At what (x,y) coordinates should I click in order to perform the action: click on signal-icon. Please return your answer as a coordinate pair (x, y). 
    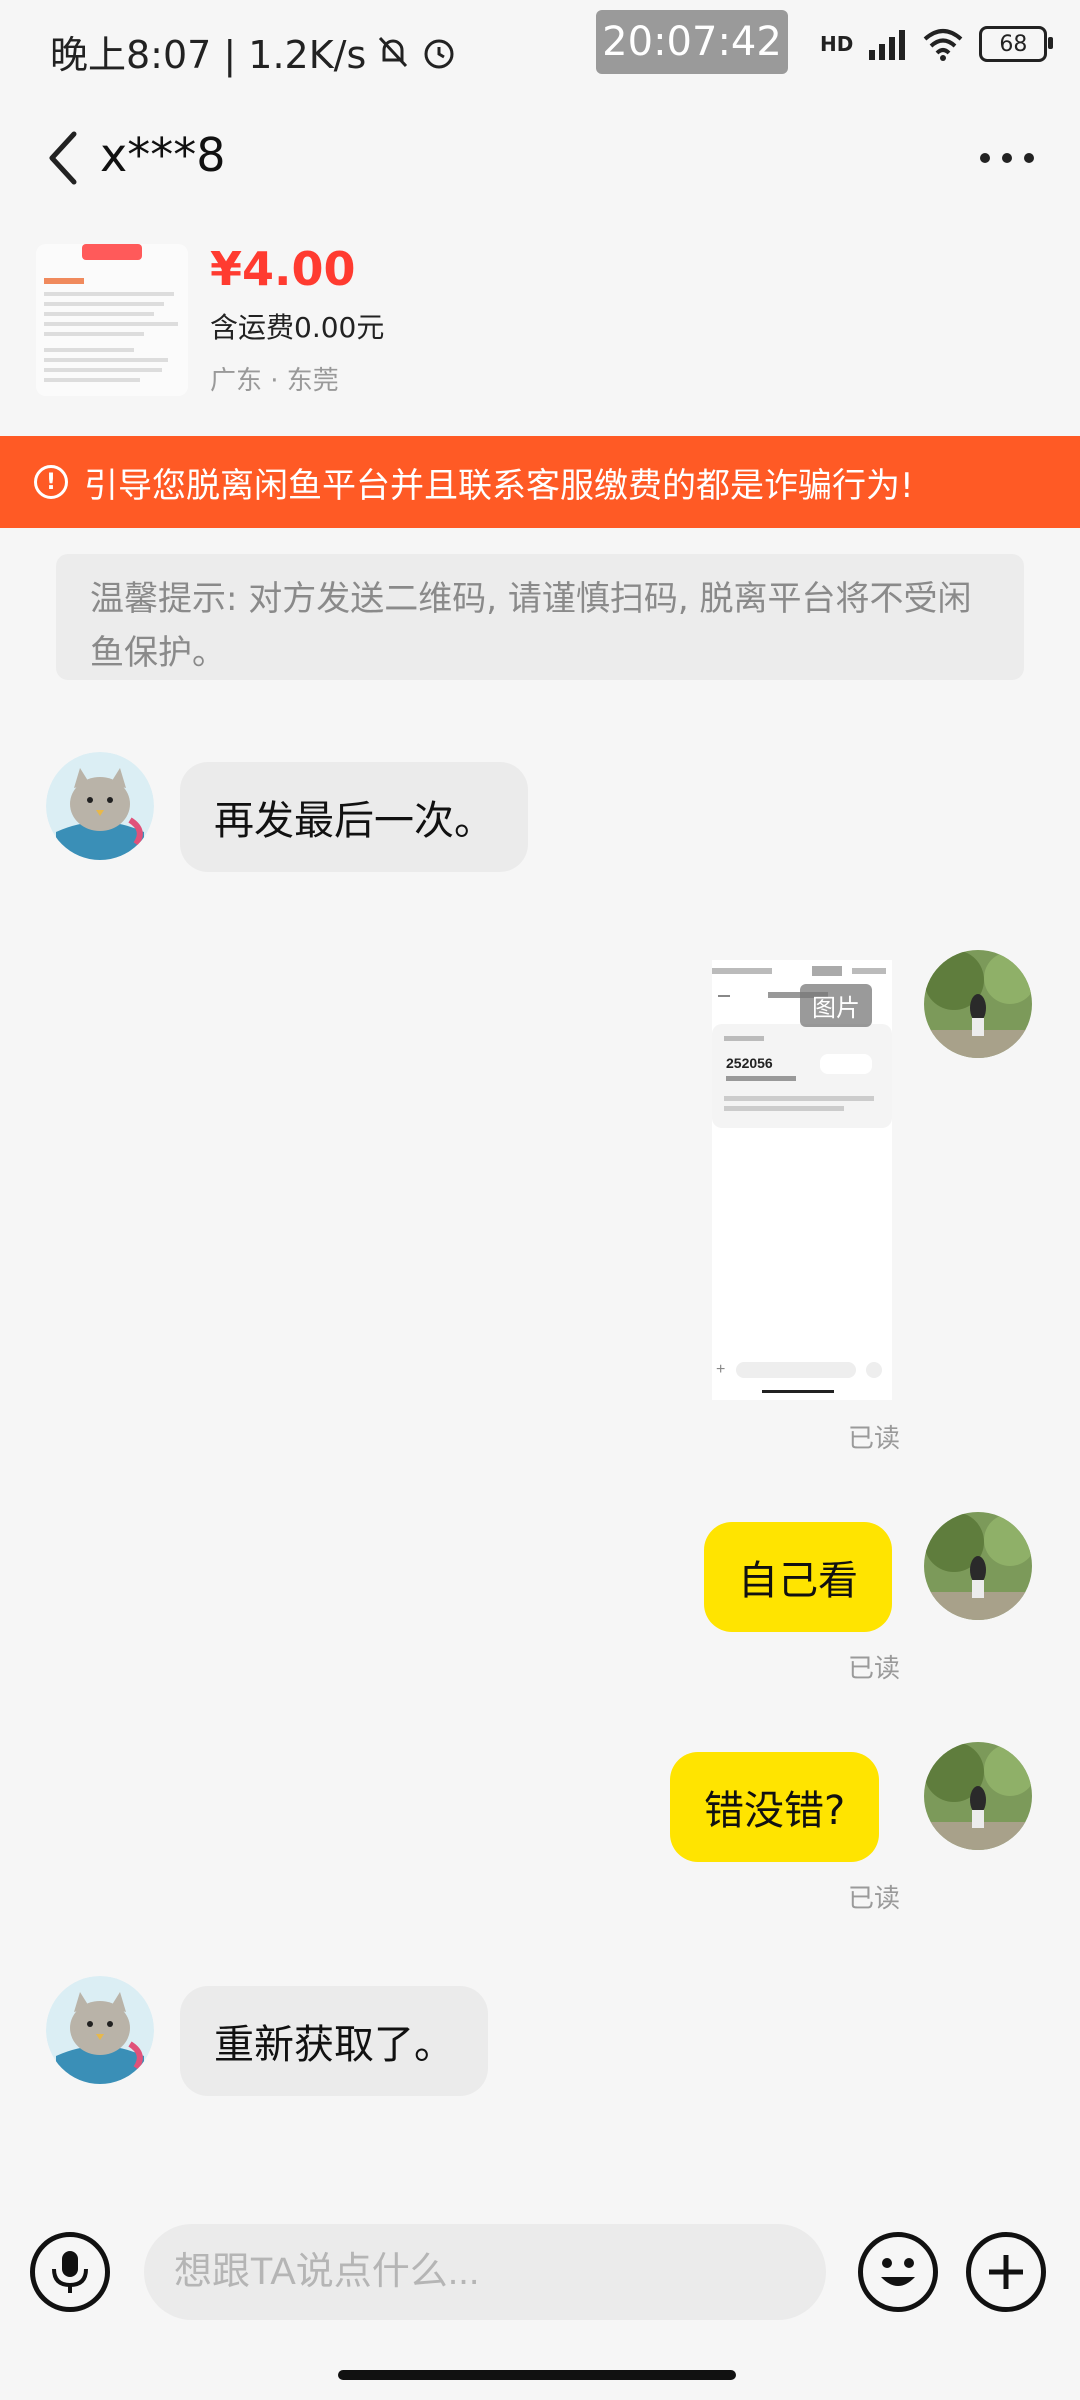
    Looking at the image, I should click on (887, 45).